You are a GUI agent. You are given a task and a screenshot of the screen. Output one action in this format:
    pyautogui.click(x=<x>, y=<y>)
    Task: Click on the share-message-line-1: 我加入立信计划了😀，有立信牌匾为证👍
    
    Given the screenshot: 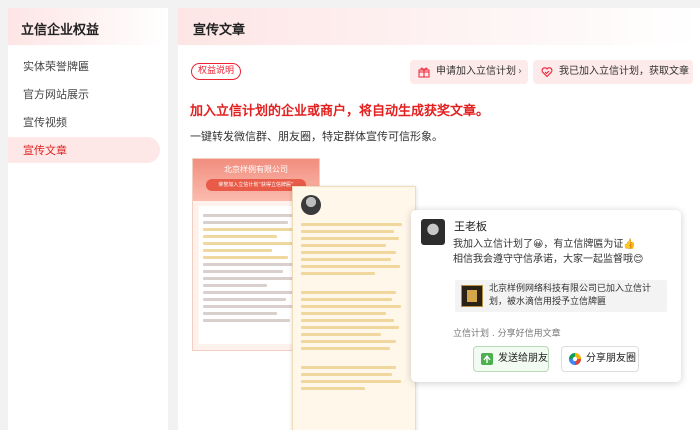 What is the action you would take?
    pyautogui.click(x=544, y=244)
    